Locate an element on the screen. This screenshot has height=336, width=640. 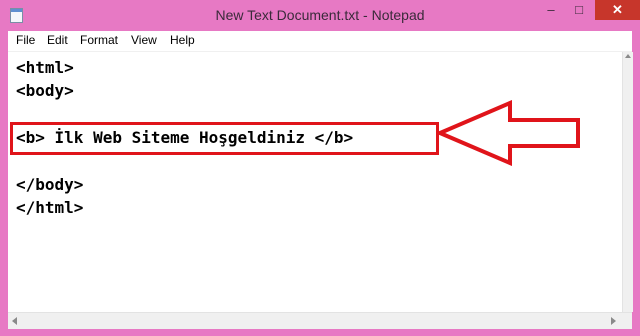
horizontal-scrollbar is located at coordinates (320, 320).